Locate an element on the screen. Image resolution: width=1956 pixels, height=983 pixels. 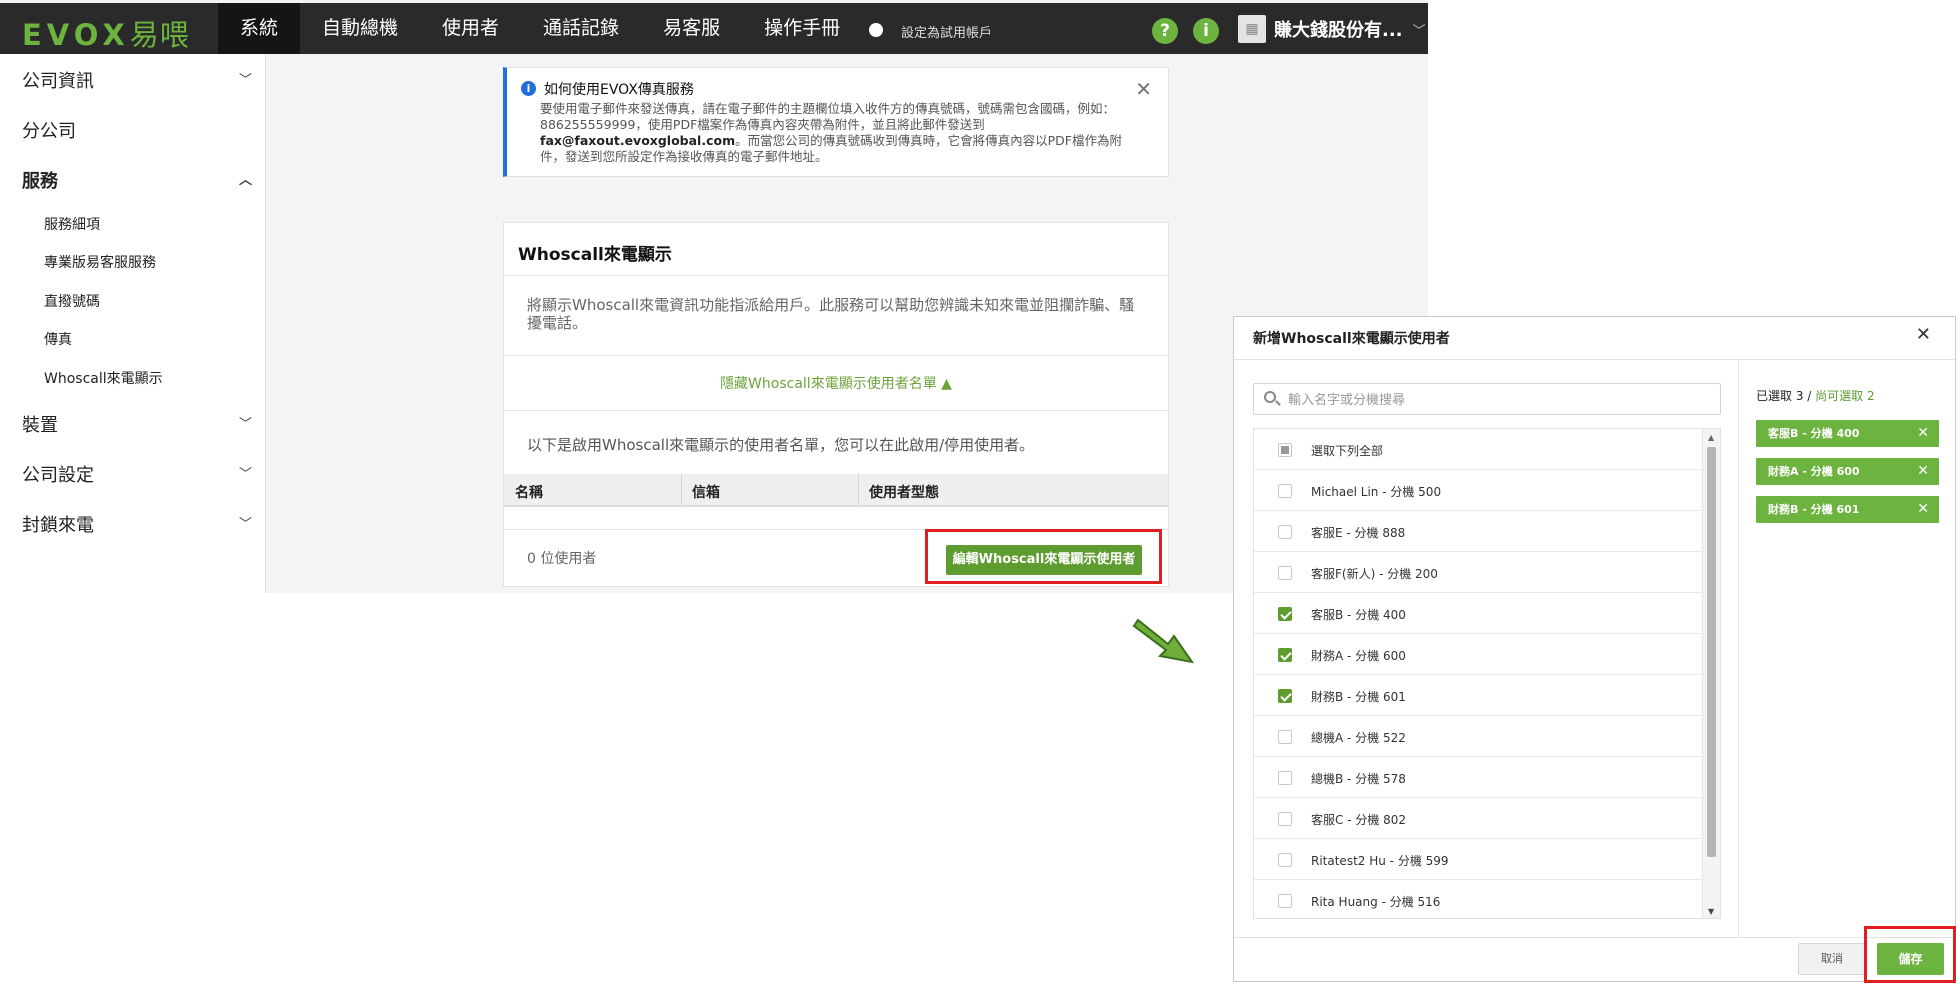
table-header: 名稱 信箱 使用者型態 is located at coordinates (836, 490).